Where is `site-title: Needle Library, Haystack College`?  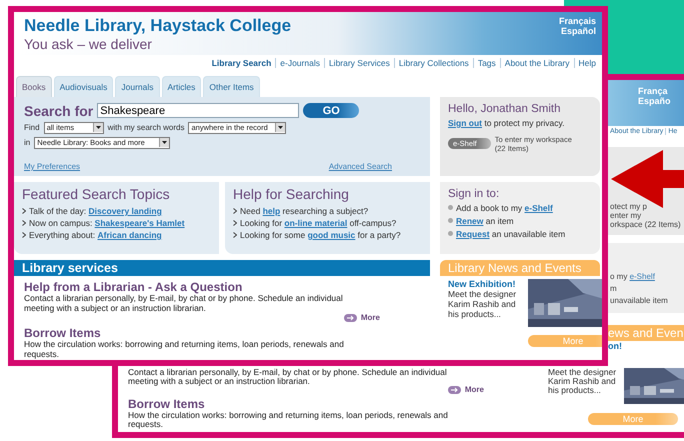 site-title: Needle Library, Haystack College is located at coordinates (158, 26).